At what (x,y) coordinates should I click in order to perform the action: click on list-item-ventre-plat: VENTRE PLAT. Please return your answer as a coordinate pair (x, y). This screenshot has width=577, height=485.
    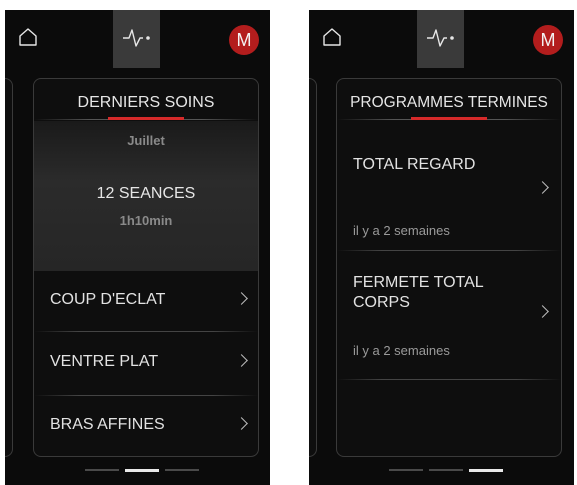
    Looking at the image, I should click on (146, 364).